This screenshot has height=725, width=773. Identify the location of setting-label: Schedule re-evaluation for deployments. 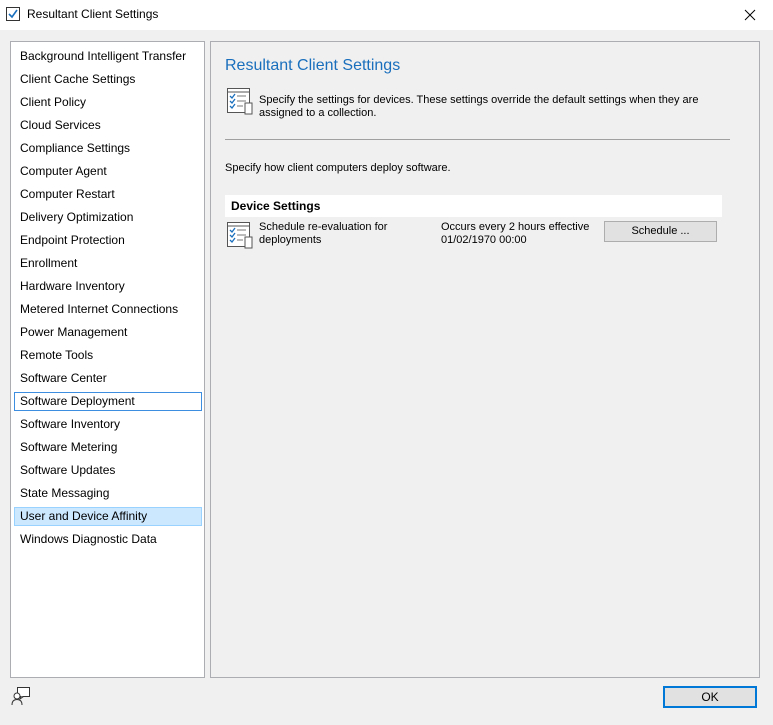
(323, 233).